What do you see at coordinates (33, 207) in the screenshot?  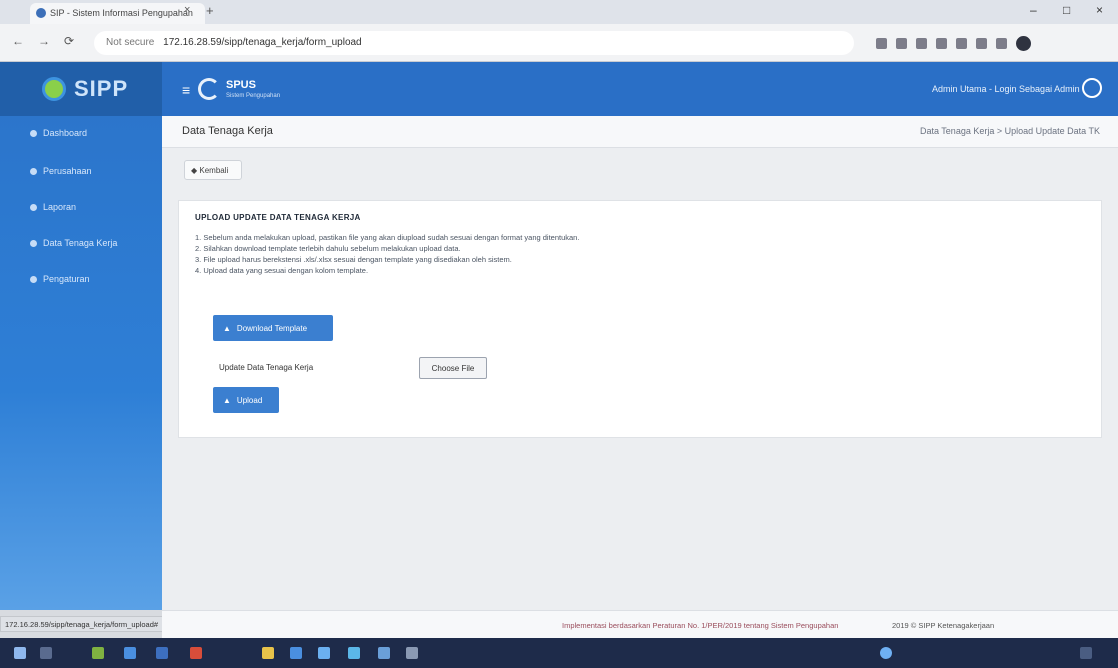 I see `report-icon` at bounding box center [33, 207].